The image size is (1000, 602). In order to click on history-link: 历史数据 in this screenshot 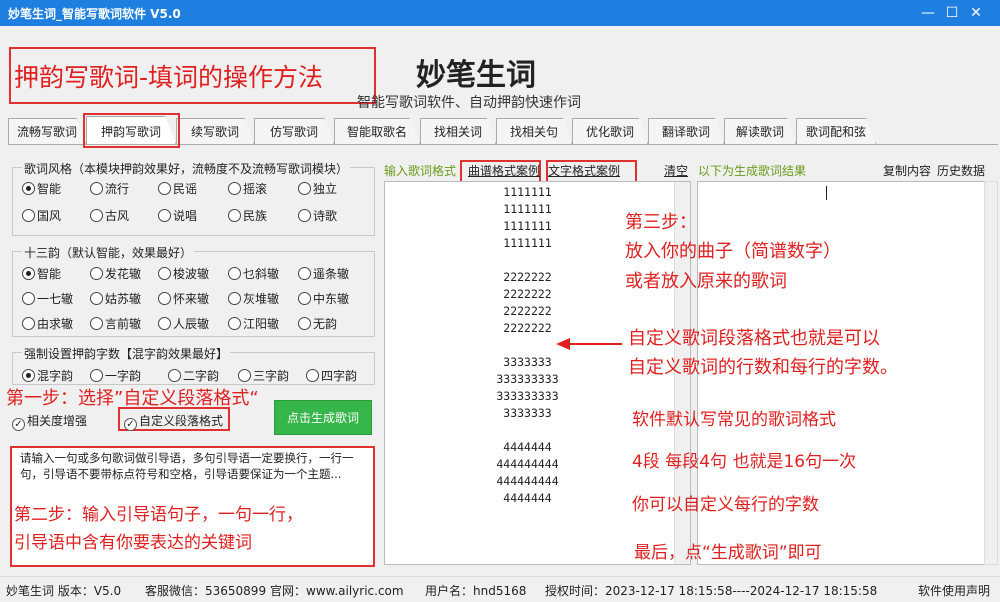, I will do `click(961, 170)`.